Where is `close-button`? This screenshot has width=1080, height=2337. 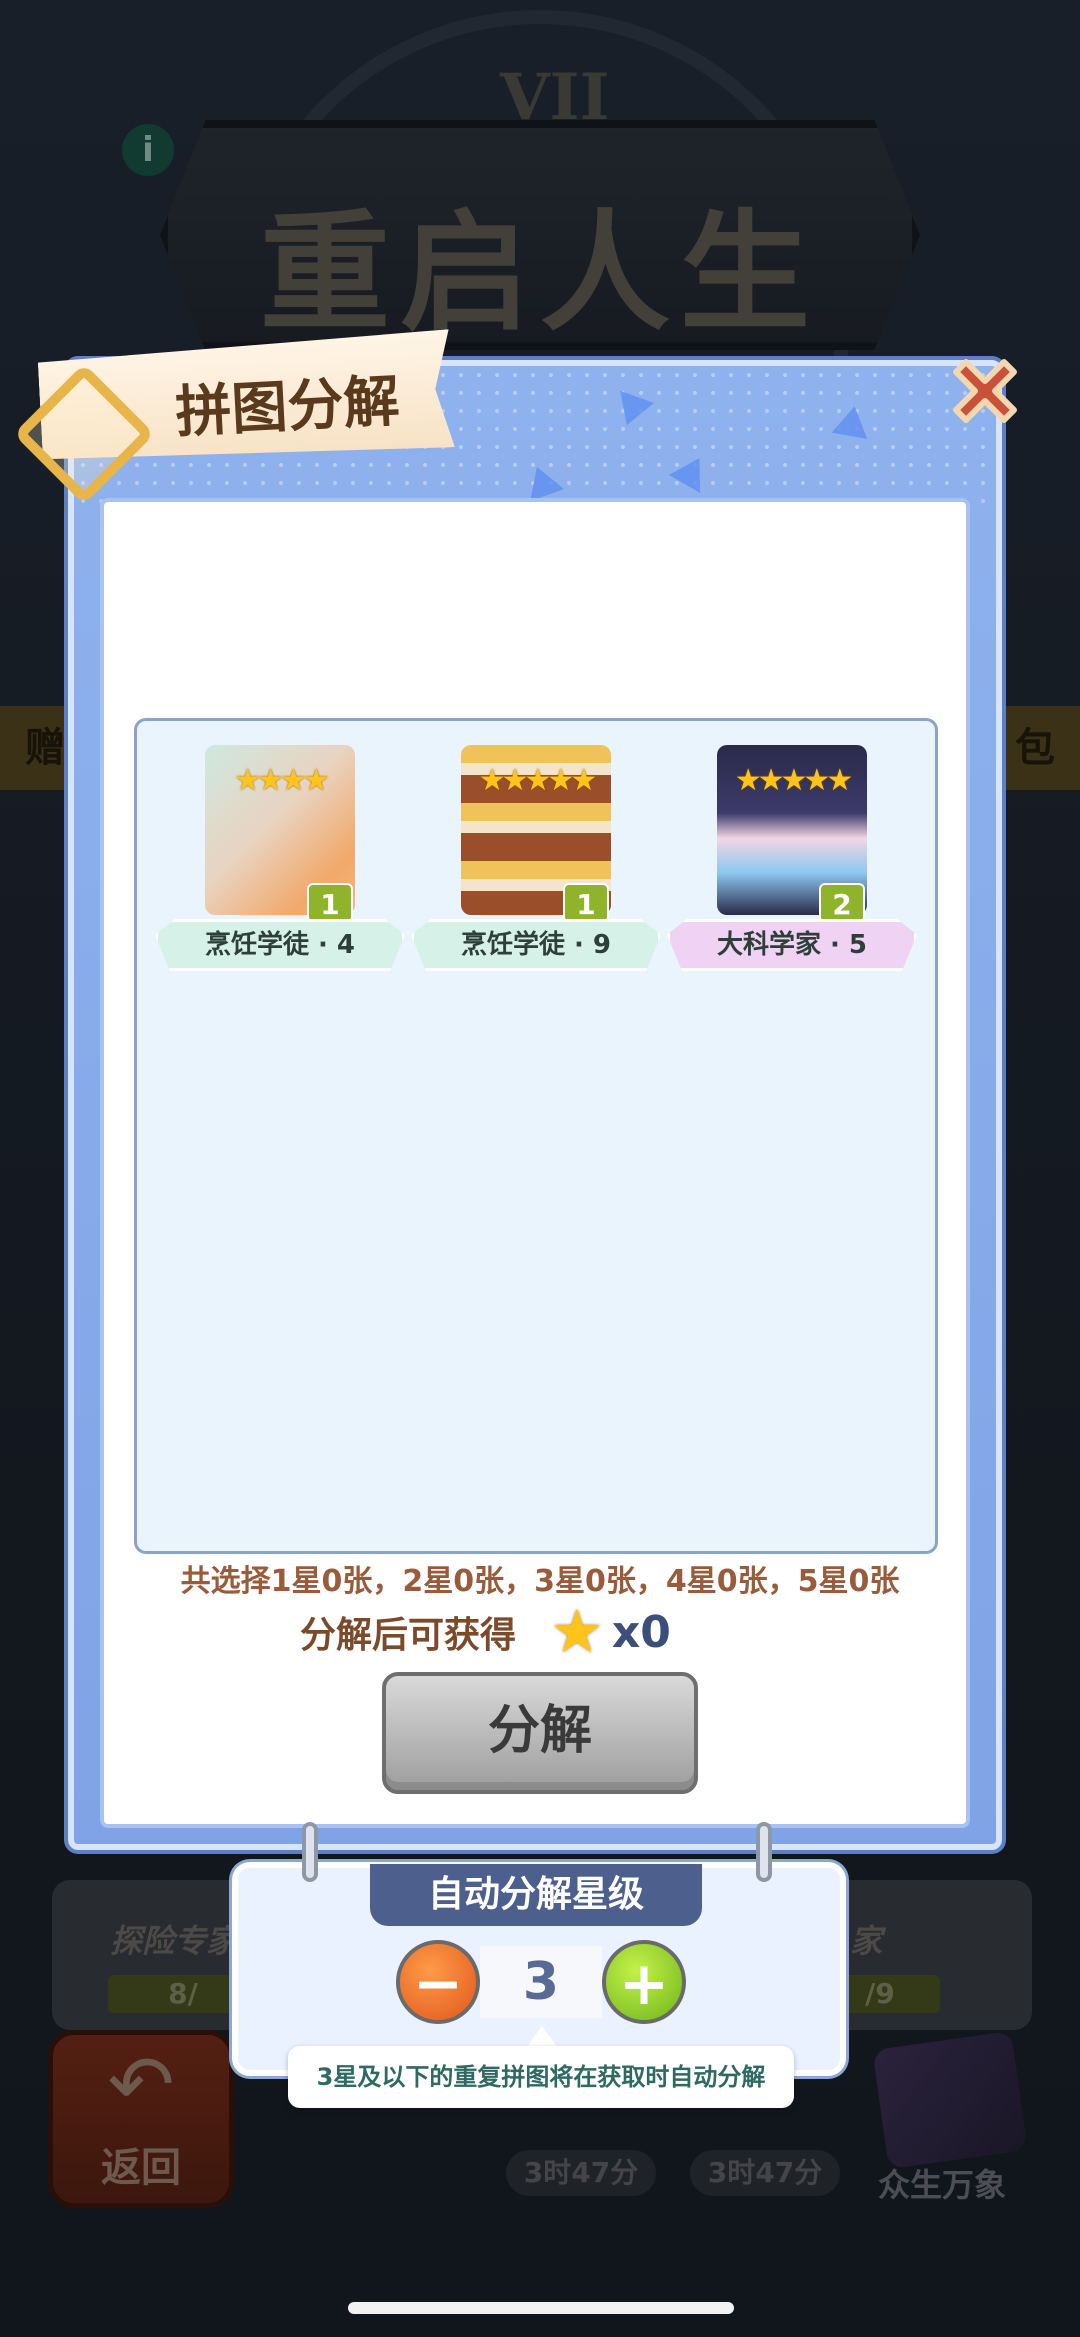
close-button is located at coordinates (985, 391).